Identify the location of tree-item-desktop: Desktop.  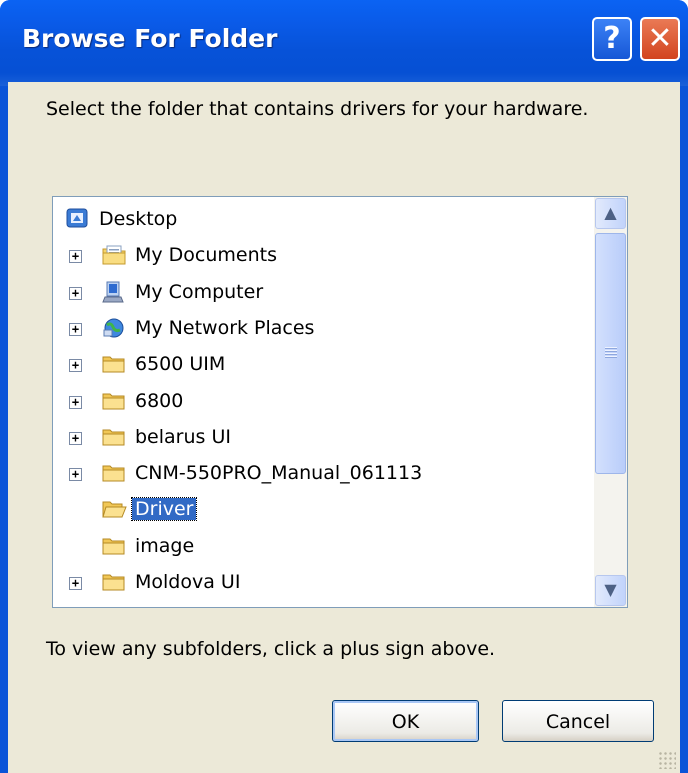
(333, 220).